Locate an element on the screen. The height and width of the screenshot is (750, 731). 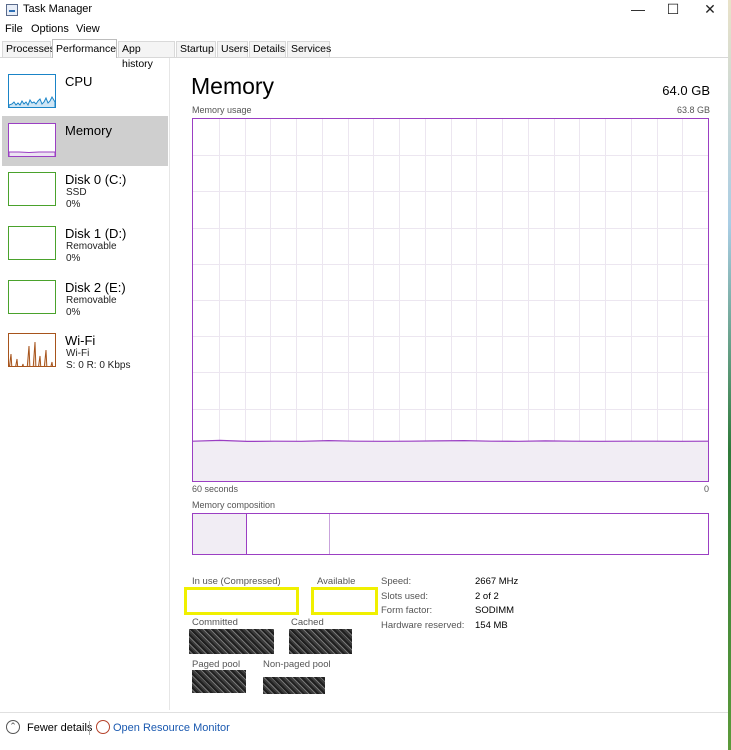
slots-label: Slots used: is located at coordinates (404, 596).